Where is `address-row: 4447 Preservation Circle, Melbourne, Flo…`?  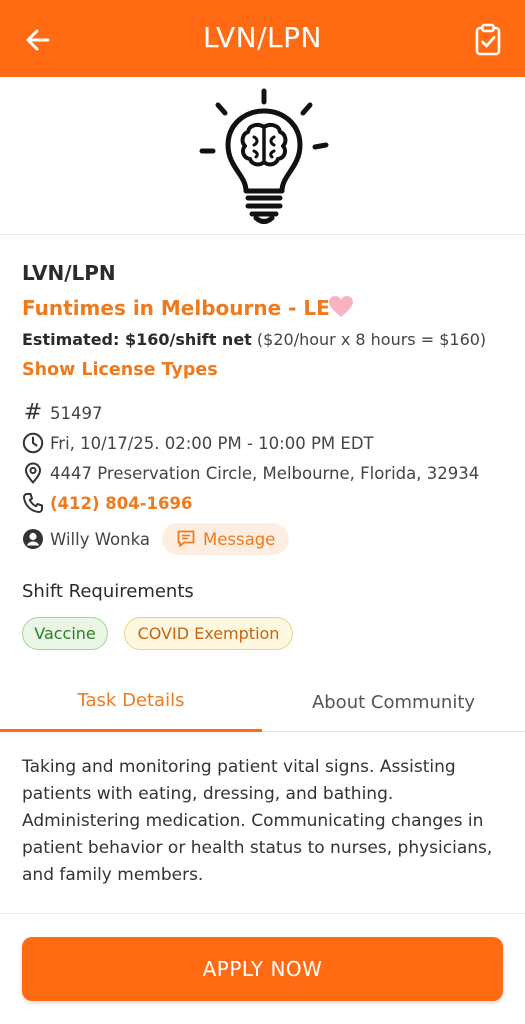 address-row: 4447 Preservation Circle, Melbourne, Flo… is located at coordinates (250, 473).